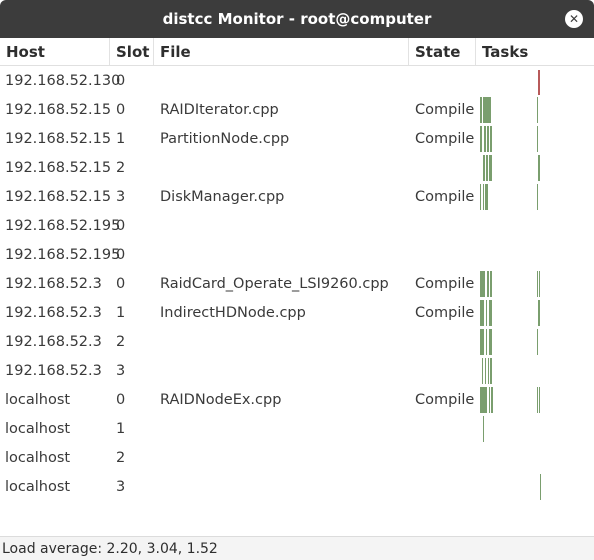 This screenshot has height=560, width=594. Describe the element at coordinates (219, 109) in the screenshot. I see `file-cell: RAIDIterator.cpp` at that location.